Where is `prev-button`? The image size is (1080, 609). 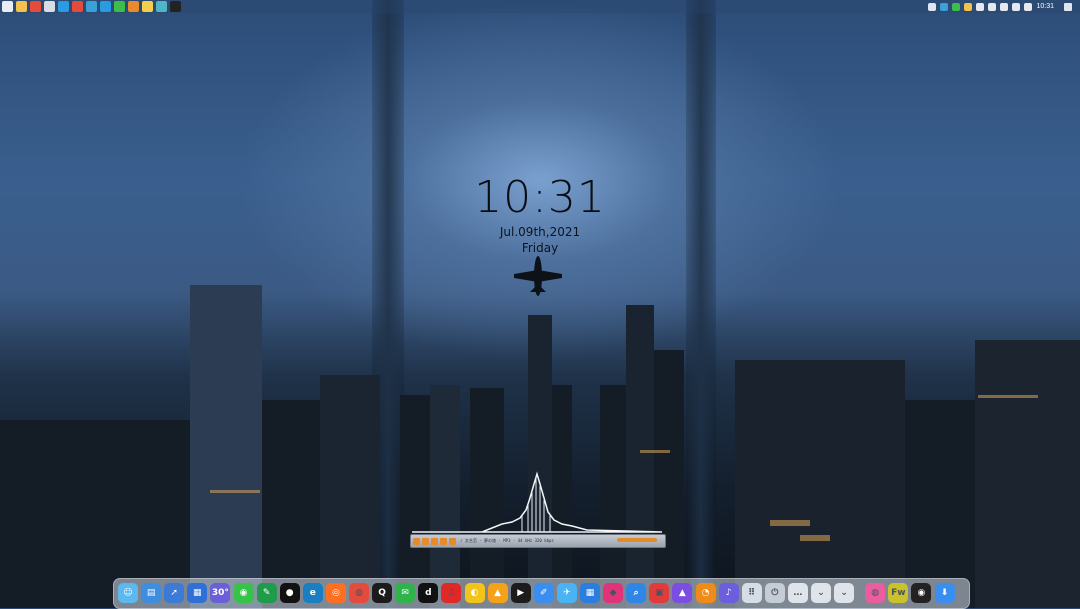
prev-button is located at coordinates (416, 541).